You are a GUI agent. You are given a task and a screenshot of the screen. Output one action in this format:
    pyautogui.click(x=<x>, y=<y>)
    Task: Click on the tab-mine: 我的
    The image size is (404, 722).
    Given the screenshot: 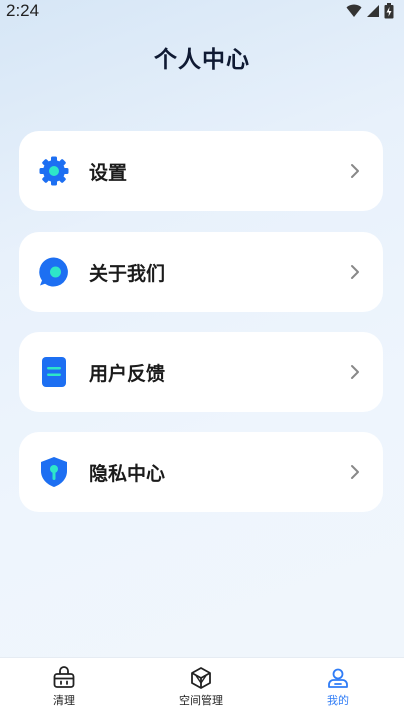 What is the action you would take?
    pyautogui.click(x=338, y=687)
    